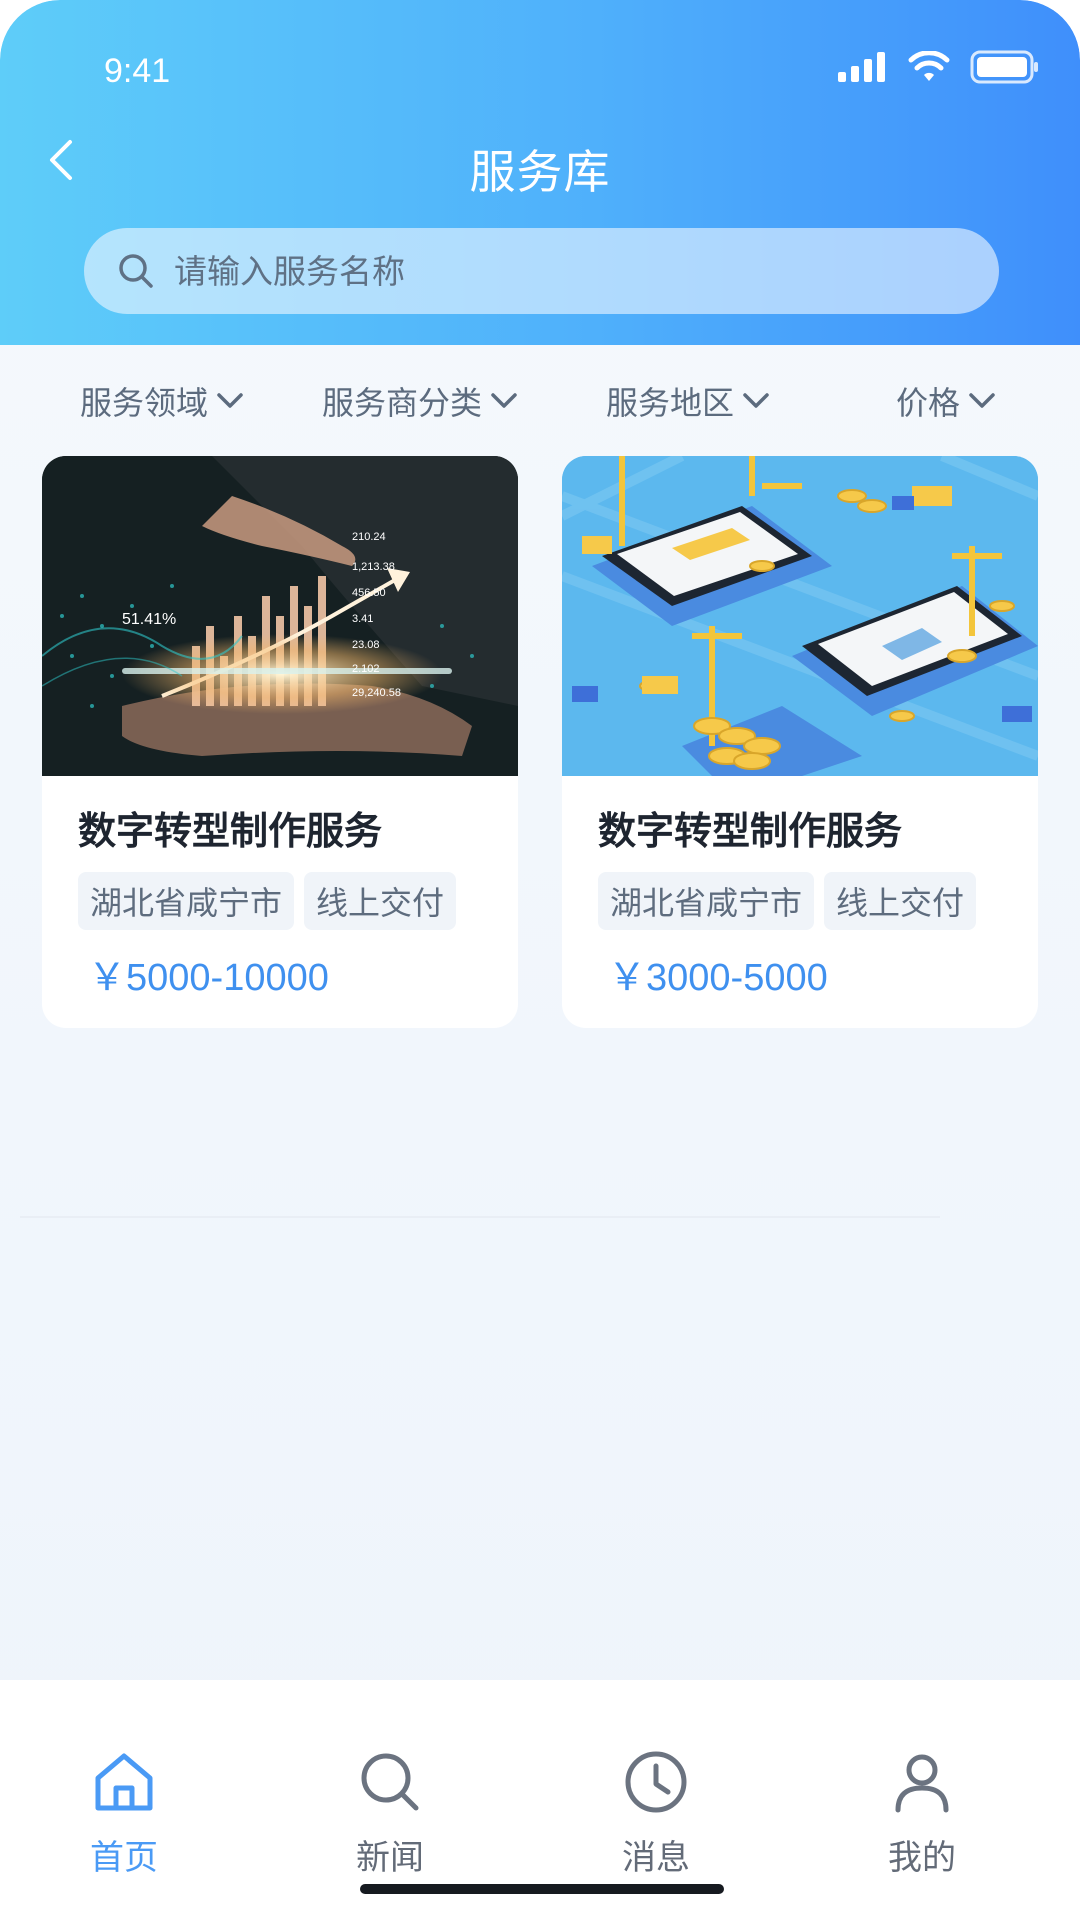 This screenshot has height=1920, width=1080. I want to click on overlay-value: 210.24, so click(369, 537).